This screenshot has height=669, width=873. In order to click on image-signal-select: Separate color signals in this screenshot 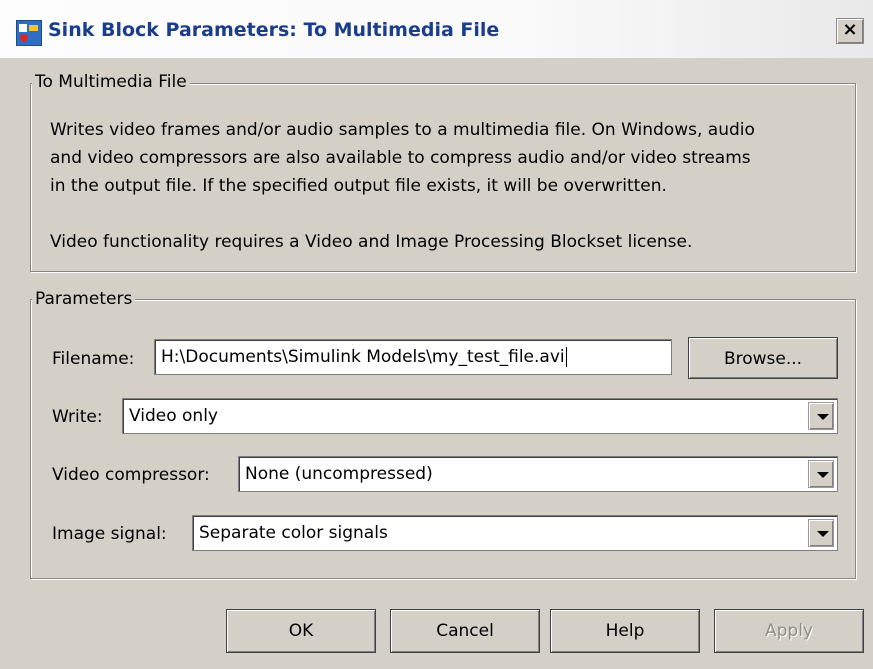, I will do `click(515, 533)`.